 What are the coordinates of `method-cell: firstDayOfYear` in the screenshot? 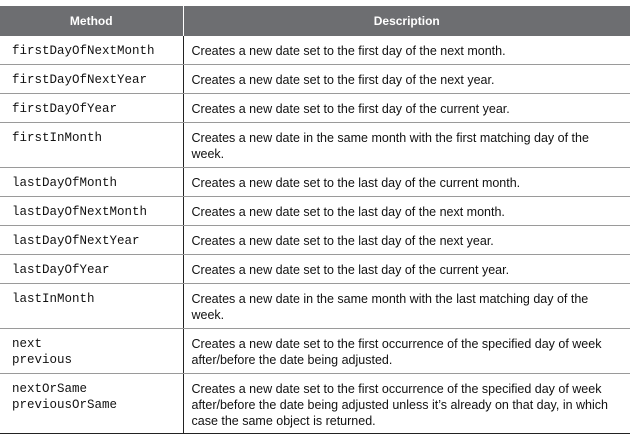 It's located at (92, 108).